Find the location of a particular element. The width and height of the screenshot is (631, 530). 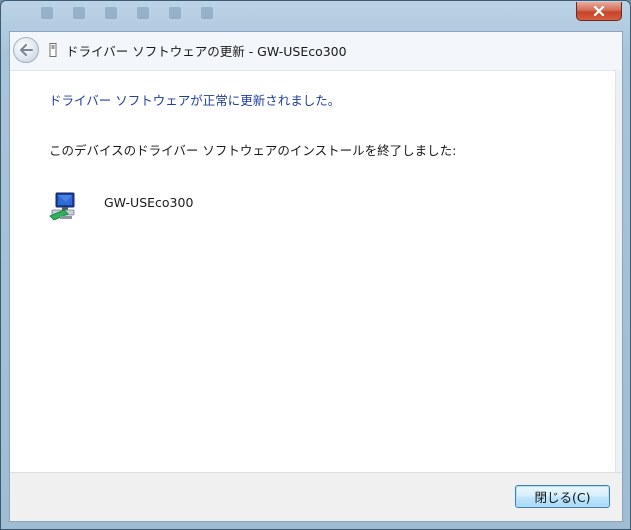

success-heading: ドライバー ソフトウェアが正常に更新されました。 is located at coordinates (195, 100).